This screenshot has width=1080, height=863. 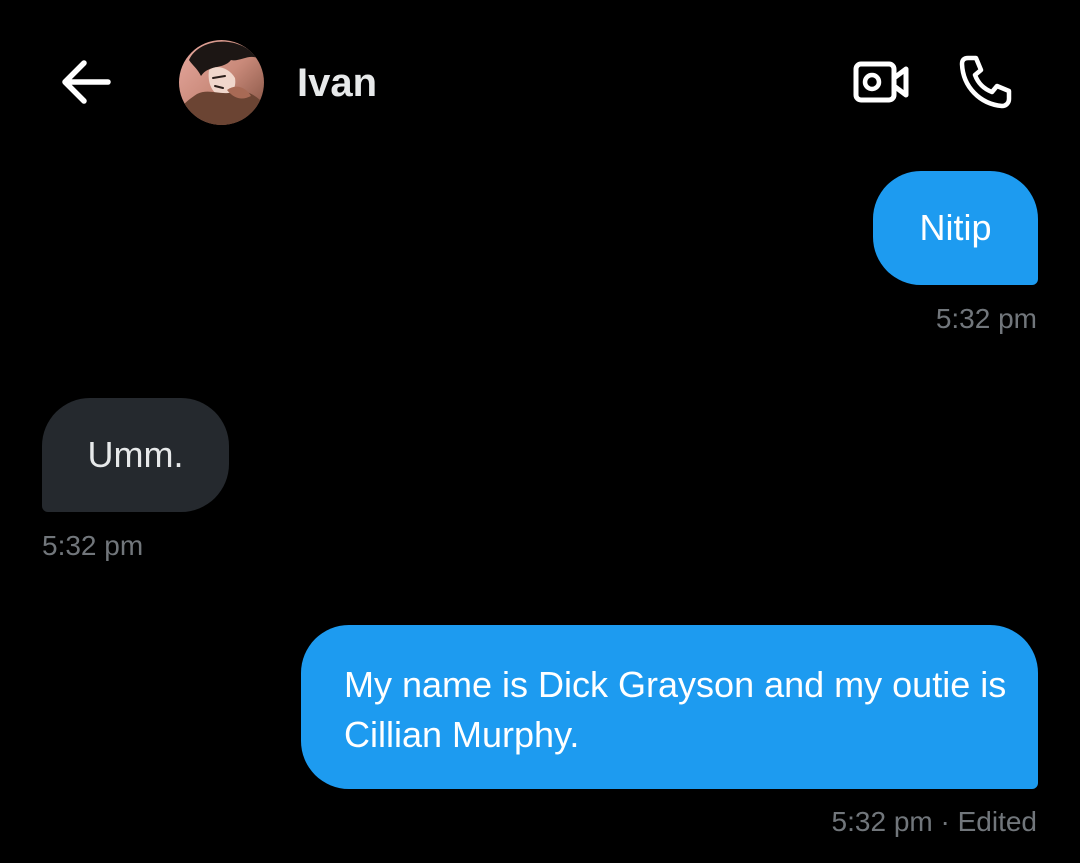 I want to click on message-bubble-received: Umm., so click(x=135, y=455).